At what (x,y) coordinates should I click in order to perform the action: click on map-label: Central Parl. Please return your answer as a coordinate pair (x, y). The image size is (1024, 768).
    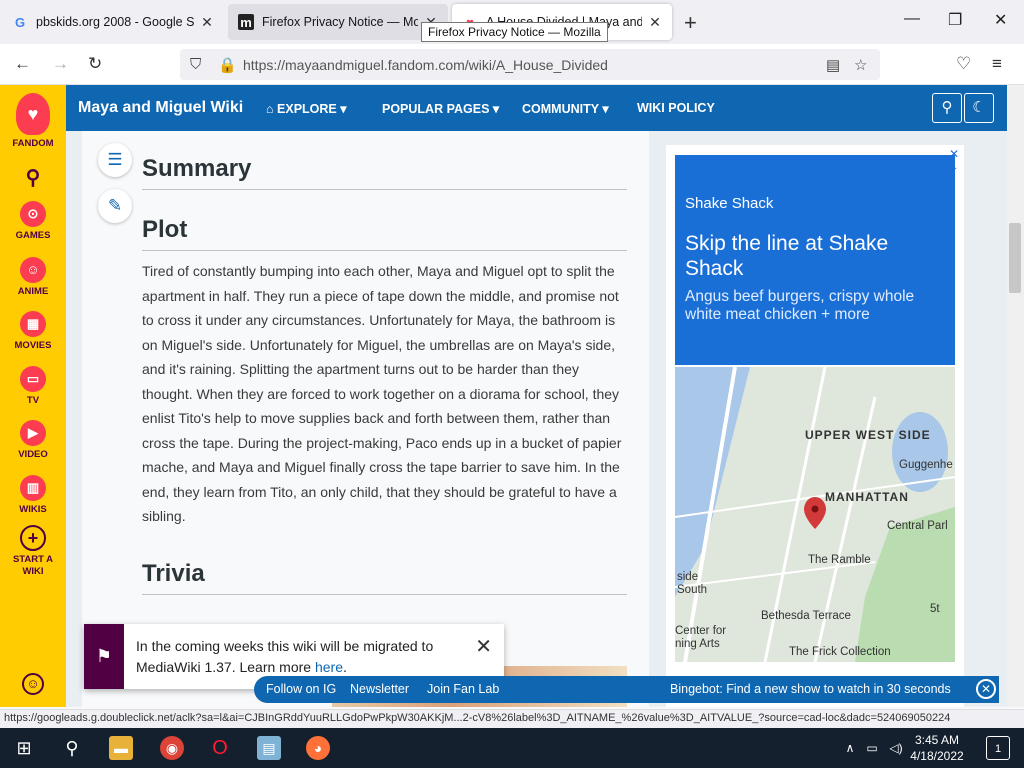
    Looking at the image, I should click on (917, 526).